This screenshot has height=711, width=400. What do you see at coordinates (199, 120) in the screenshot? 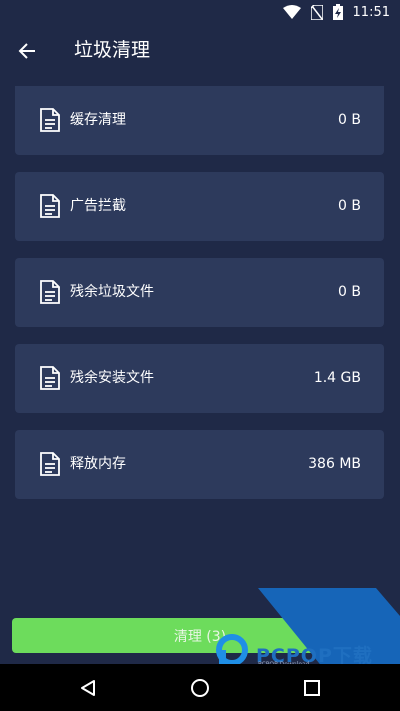
I see `list-item-cache: 缓存清理 0 B` at bounding box center [199, 120].